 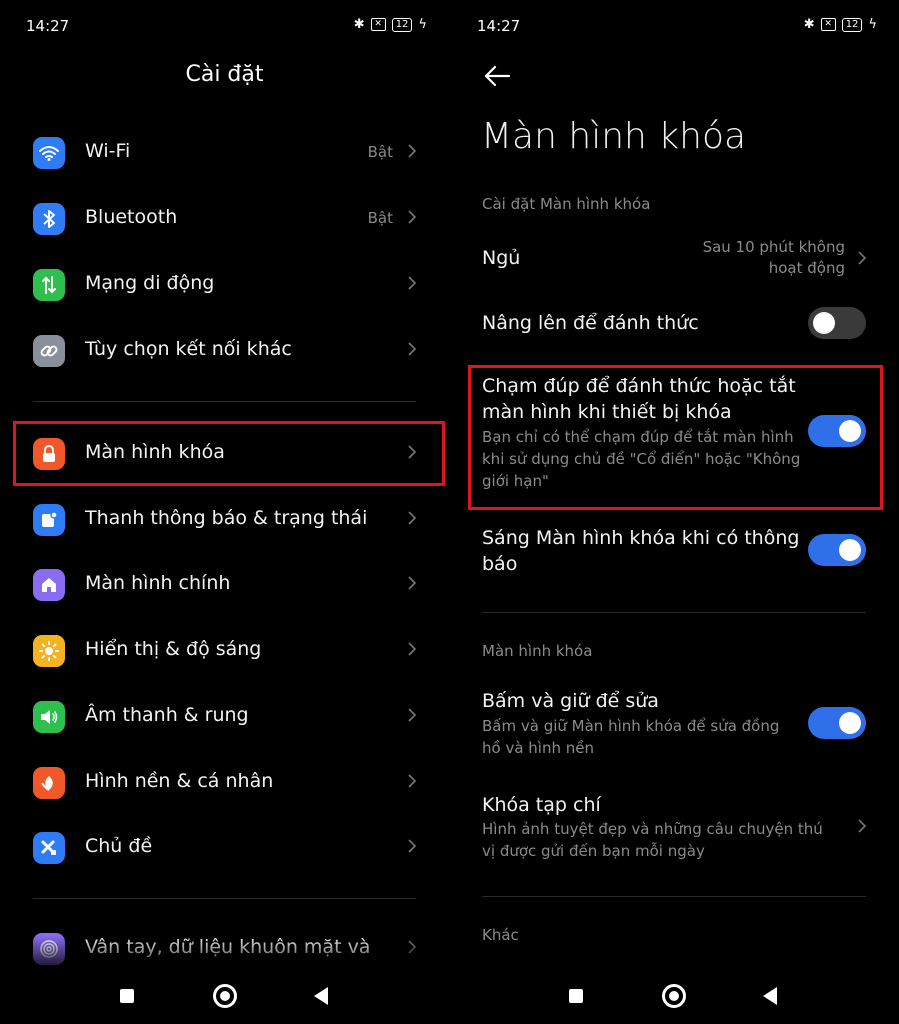 I want to click on page-title: Cài đặt, so click(x=224, y=74).